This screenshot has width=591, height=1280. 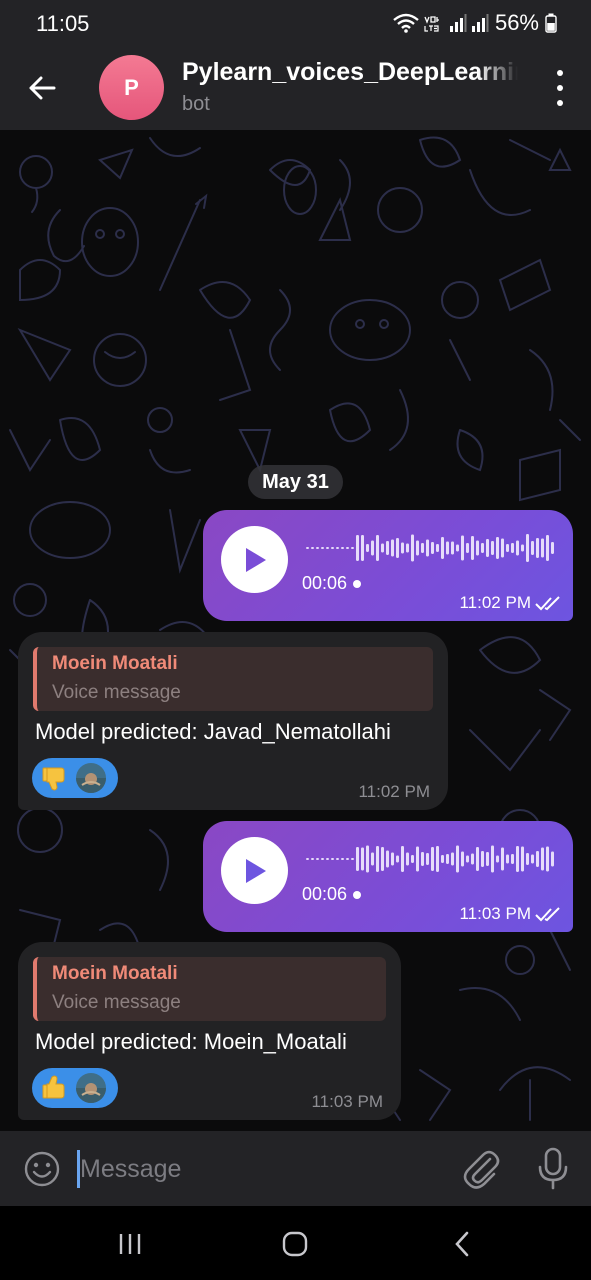 I want to click on bot-avatar: P, so click(x=131, y=87).